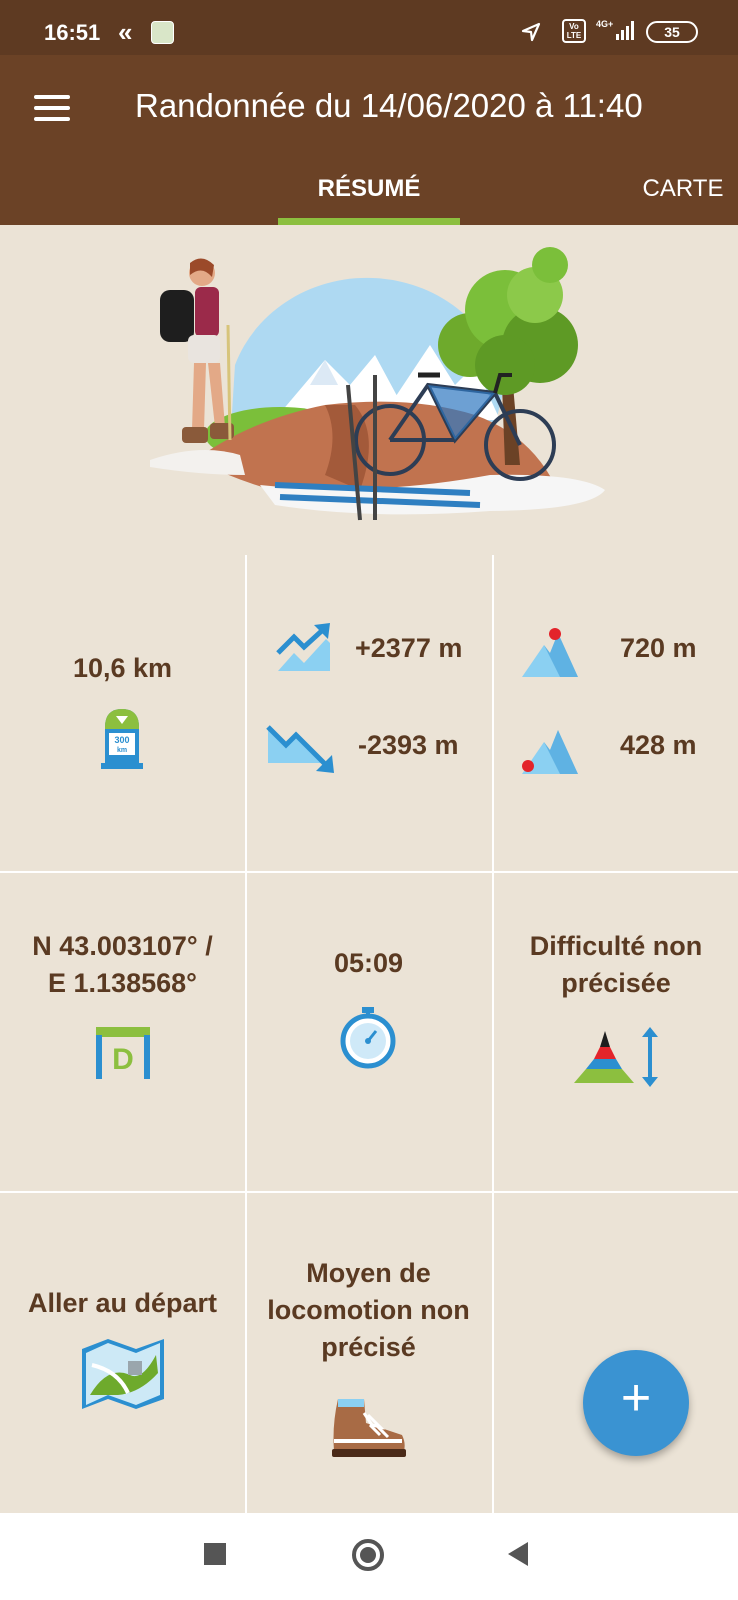 The height and width of the screenshot is (1600, 738). I want to click on network-label: 4G+, so click(604, 24).